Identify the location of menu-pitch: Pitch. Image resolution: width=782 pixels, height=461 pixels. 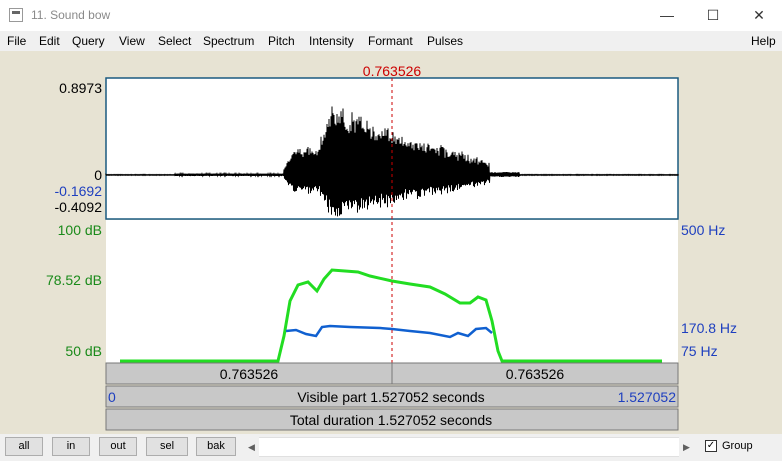
(281, 41).